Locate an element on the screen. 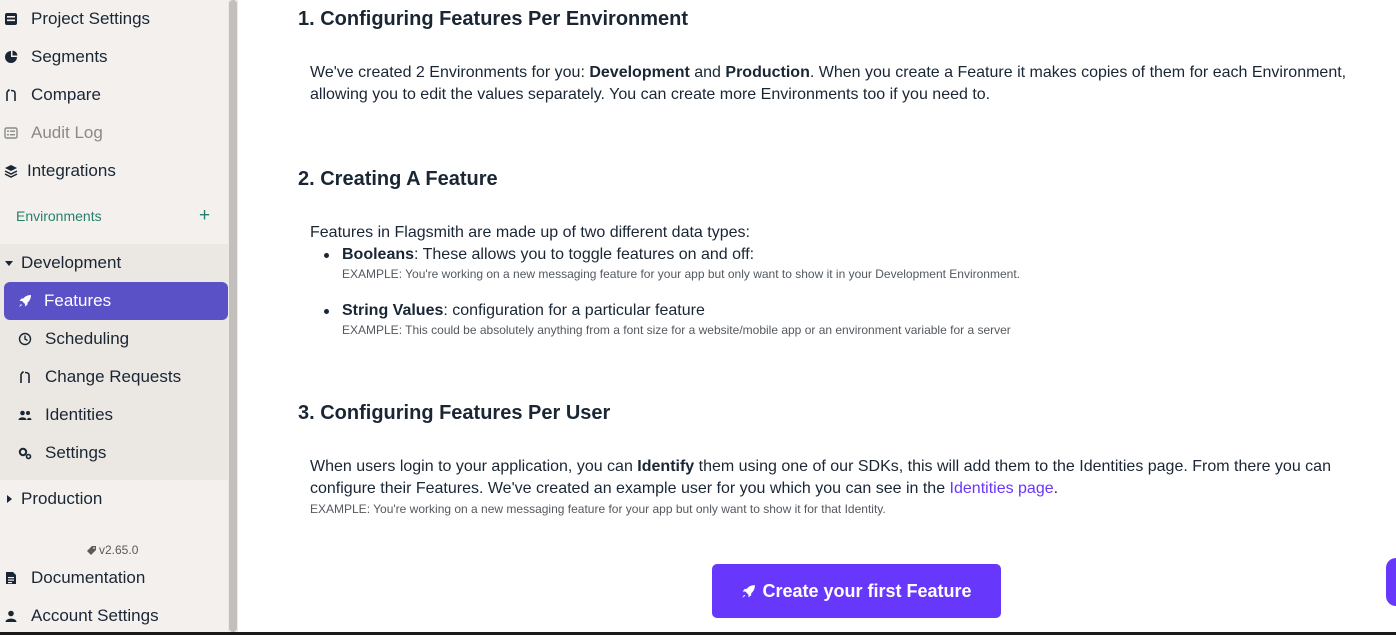 This screenshot has height=635, width=1396. sidebar-item-label: Settings is located at coordinates (76, 452).